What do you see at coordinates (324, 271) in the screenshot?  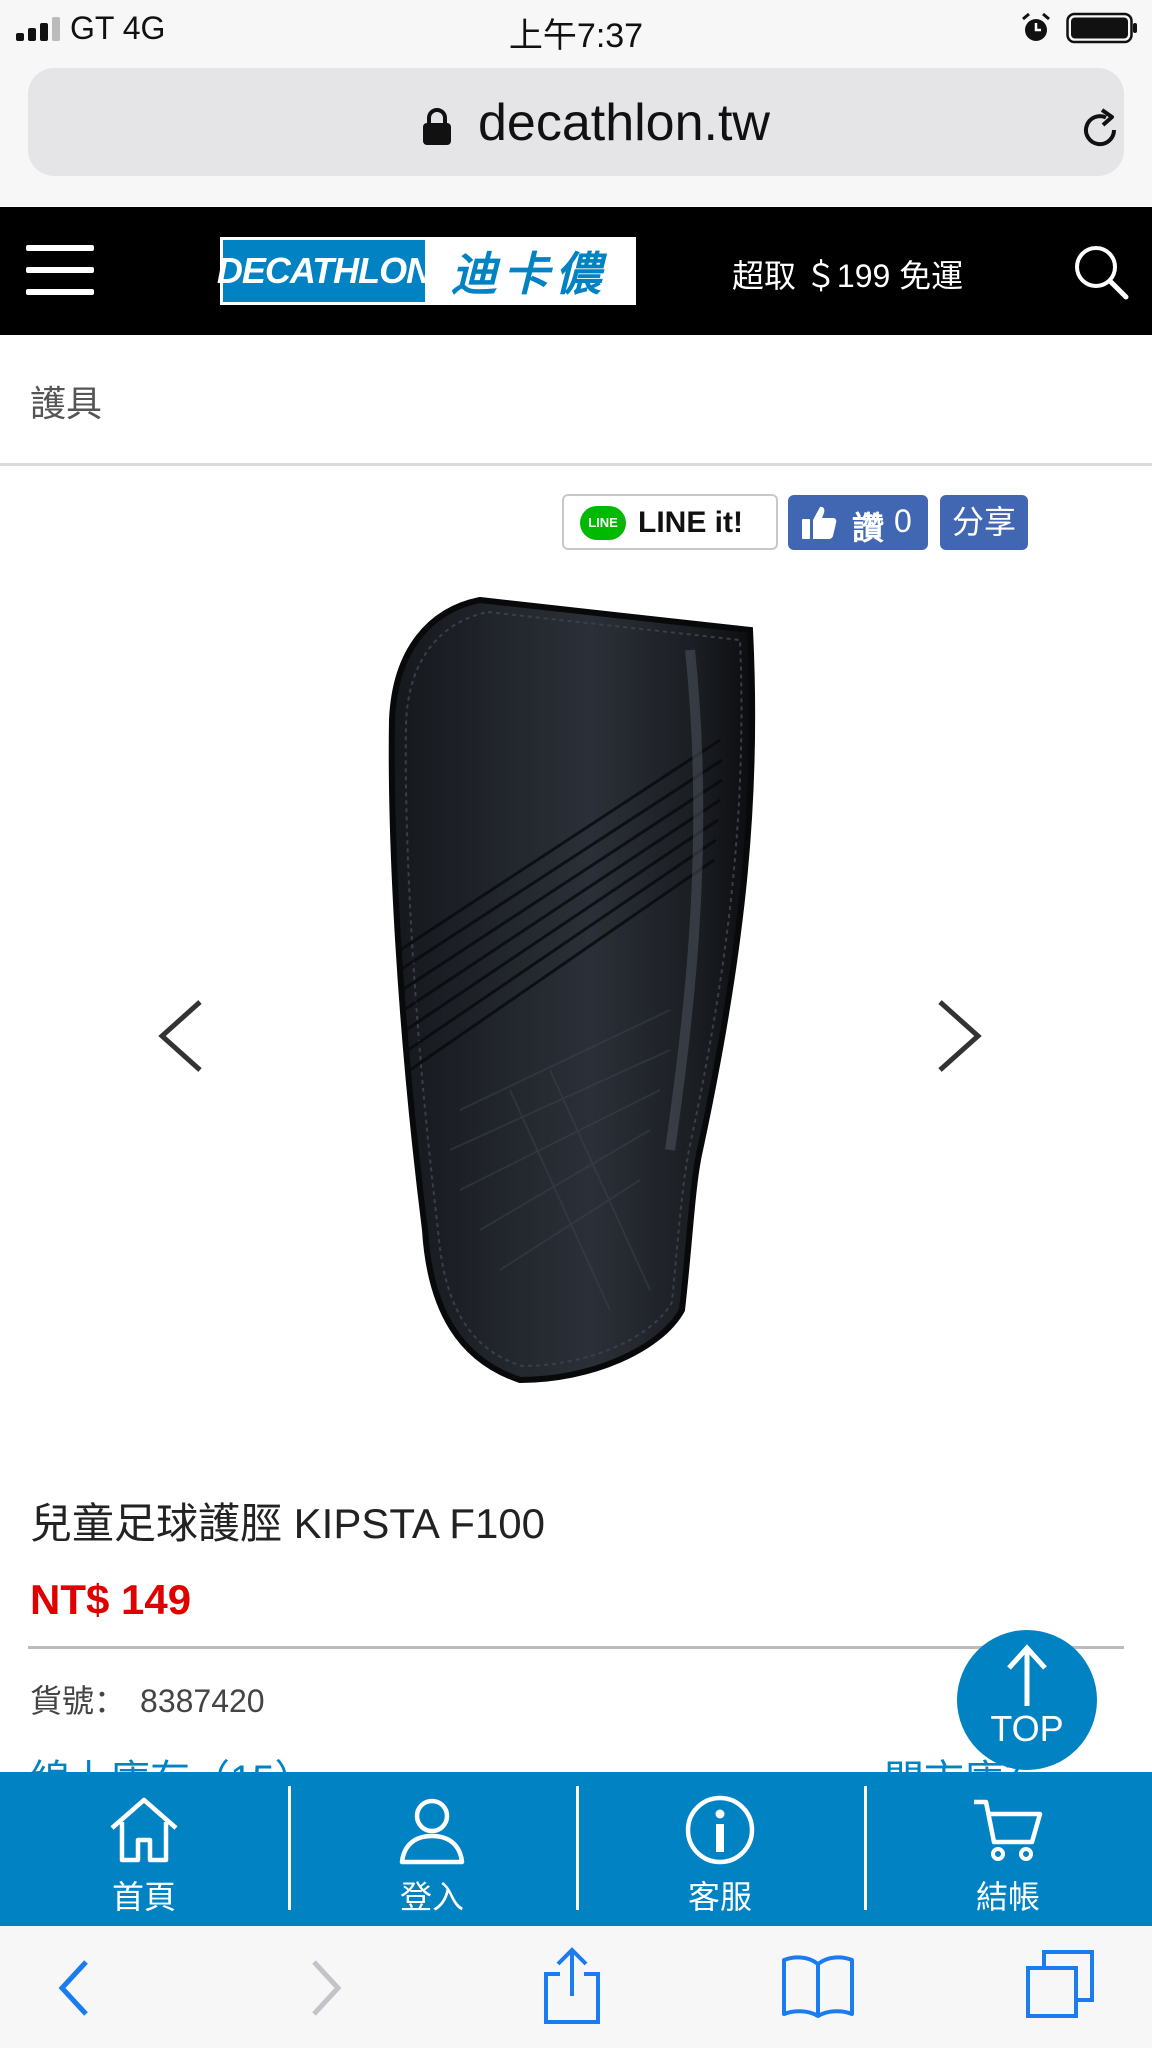 I see `logo-english: DECATHLON` at bounding box center [324, 271].